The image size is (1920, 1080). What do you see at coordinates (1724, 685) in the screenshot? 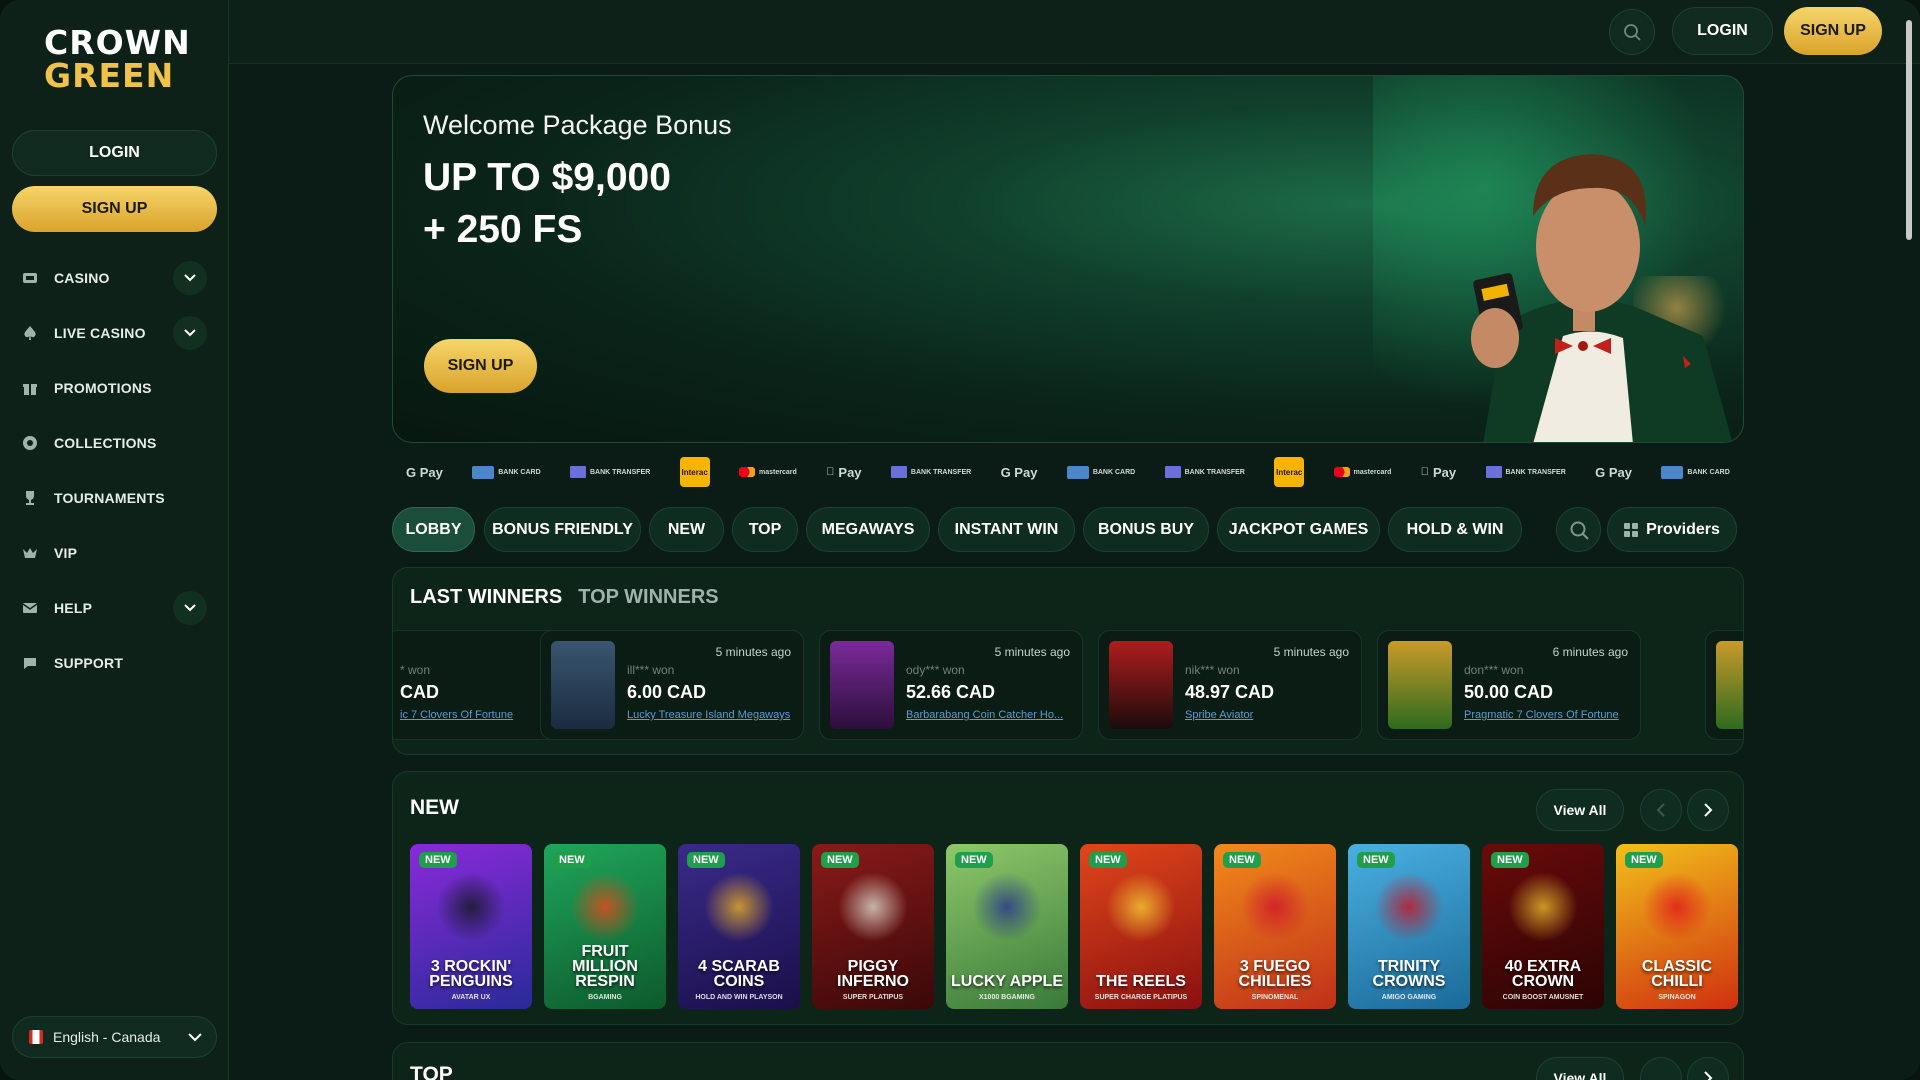
I see `winner-card-partial` at bounding box center [1724, 685].